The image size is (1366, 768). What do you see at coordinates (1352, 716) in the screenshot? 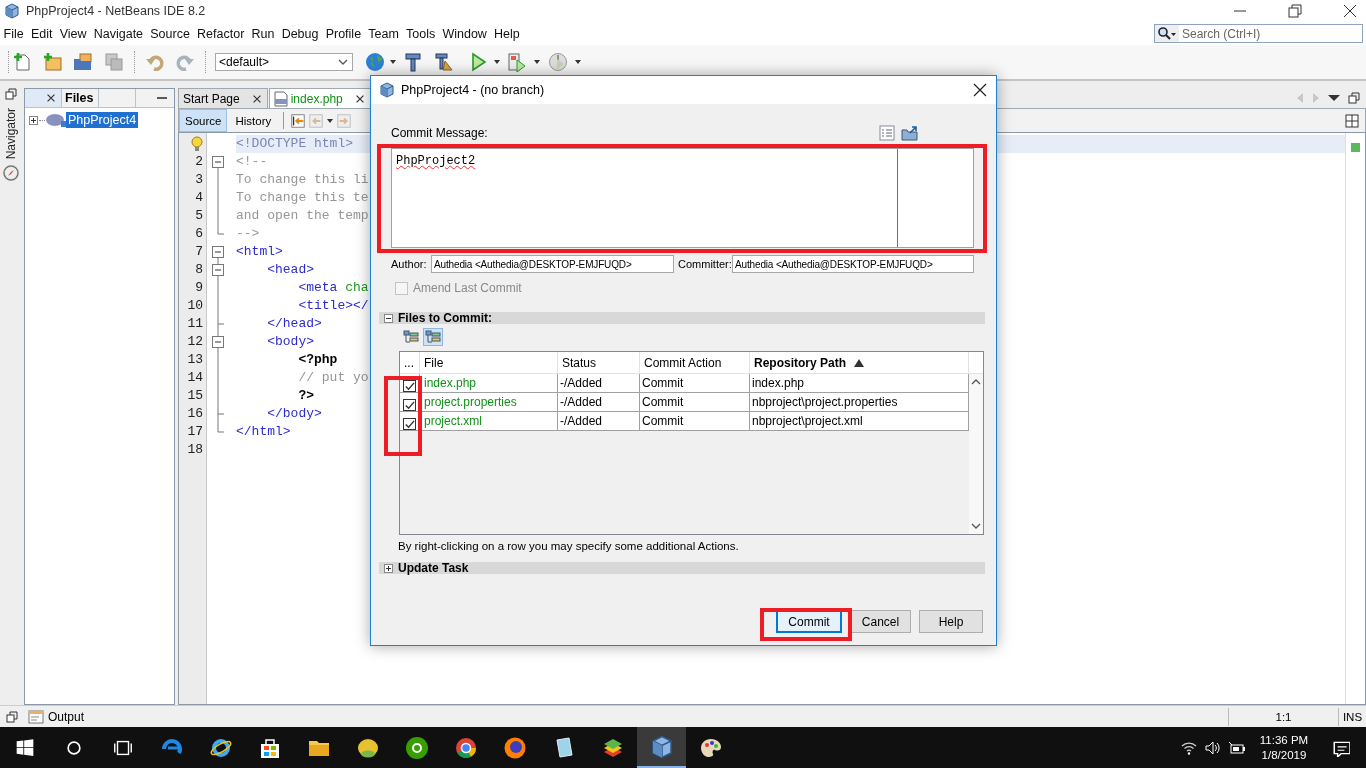
I see `insert-mode: INS` at bounding box center [1352, 716].